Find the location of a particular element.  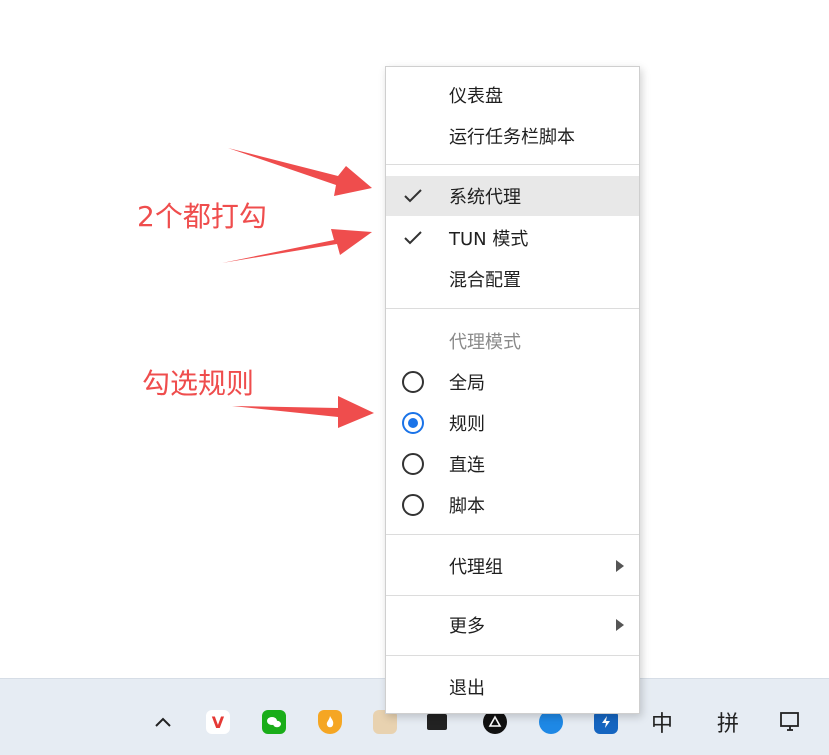

arrow-to-system-proxy is located at coordinates (300, 172).